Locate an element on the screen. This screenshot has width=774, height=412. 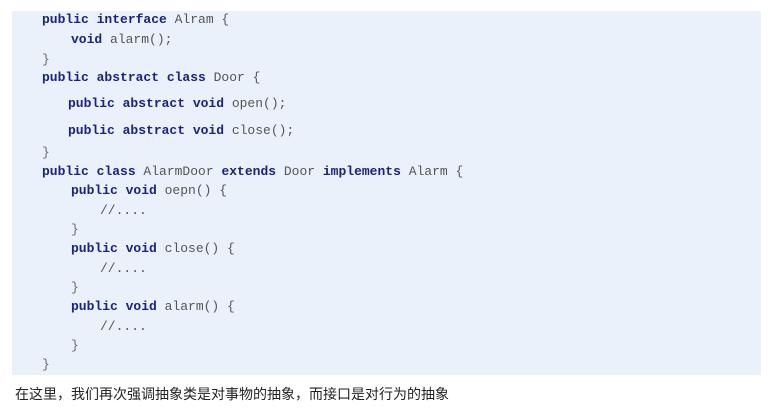
code-line: public abstract void close(); is located at coordinates (181, 131).